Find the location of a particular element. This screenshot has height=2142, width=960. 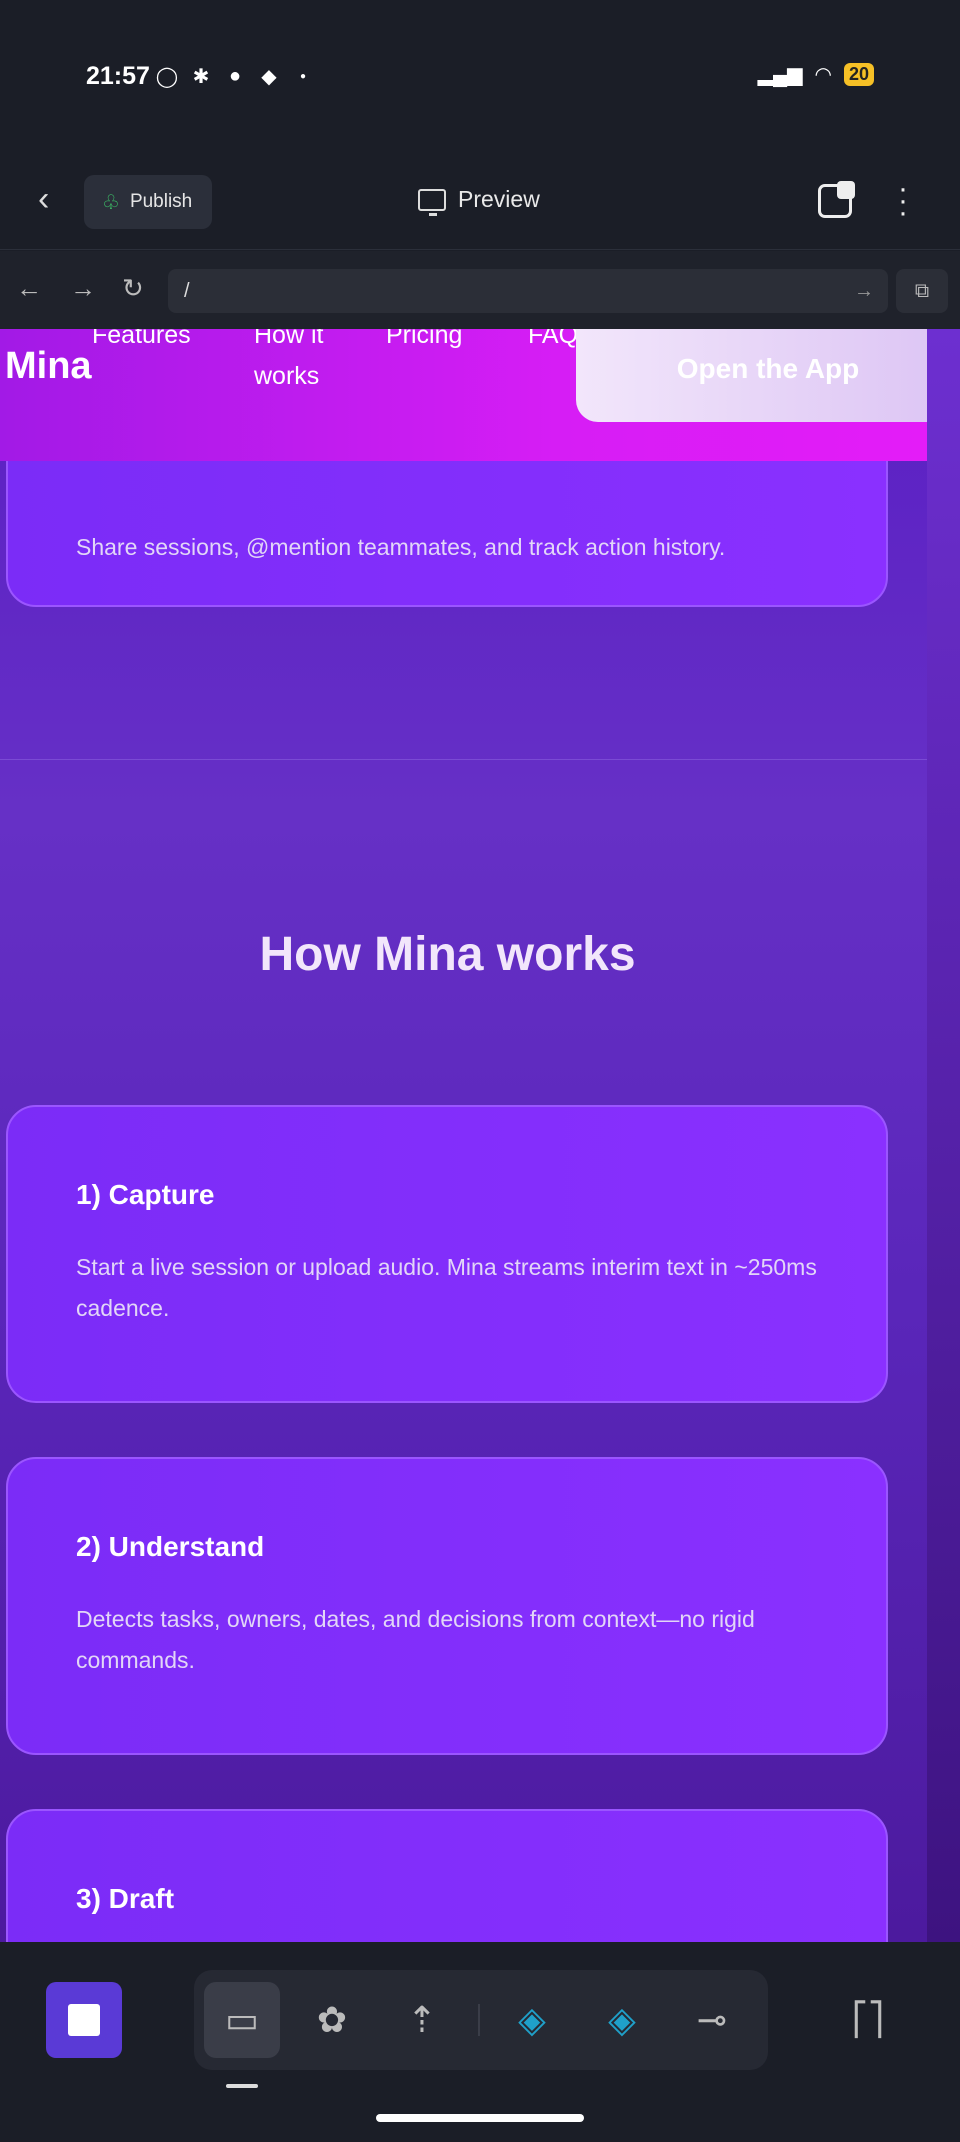

notification-icons: ◯ ✱ ● ◆ ● is located at coordinates (235, 76).